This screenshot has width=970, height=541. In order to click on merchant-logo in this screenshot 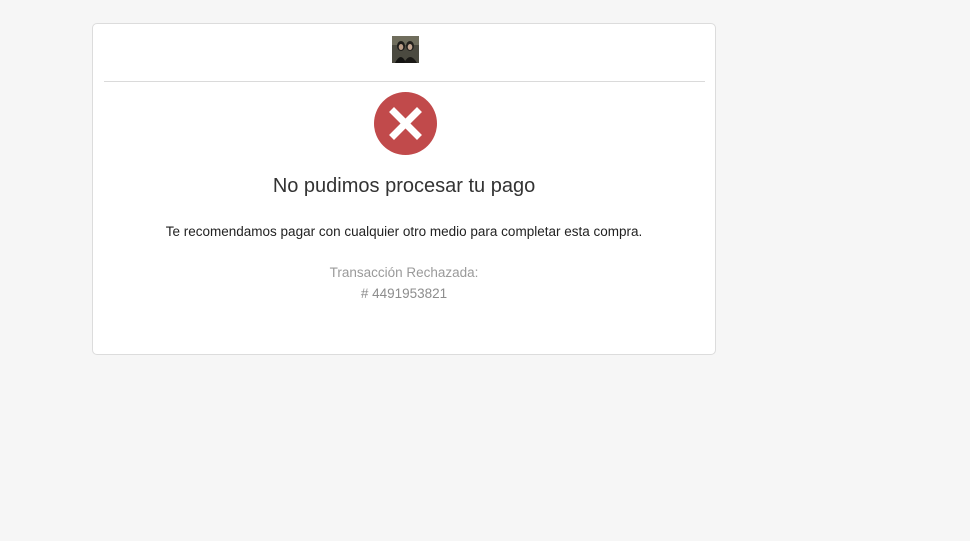, I will do `click(405, 49)`.